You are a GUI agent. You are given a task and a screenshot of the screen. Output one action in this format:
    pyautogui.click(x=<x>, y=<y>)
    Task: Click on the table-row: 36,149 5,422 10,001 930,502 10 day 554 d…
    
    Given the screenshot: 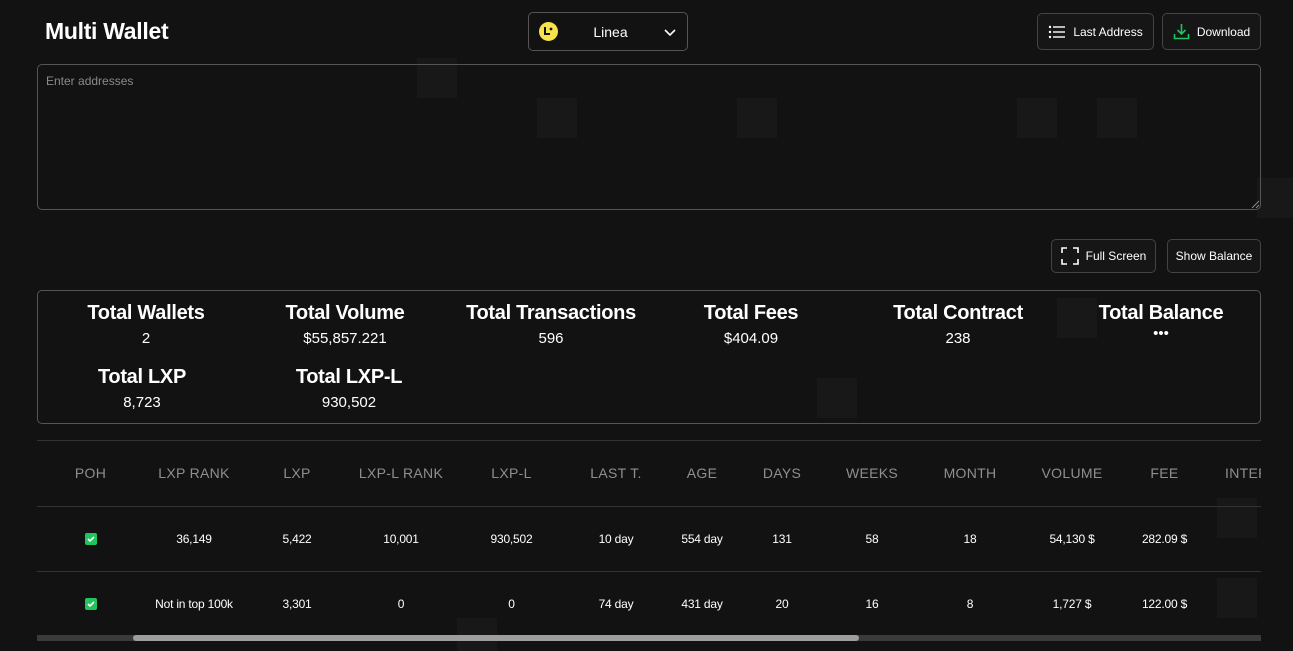 What is the action you would take?
    pyautogui.click(x=649, y=539)
    